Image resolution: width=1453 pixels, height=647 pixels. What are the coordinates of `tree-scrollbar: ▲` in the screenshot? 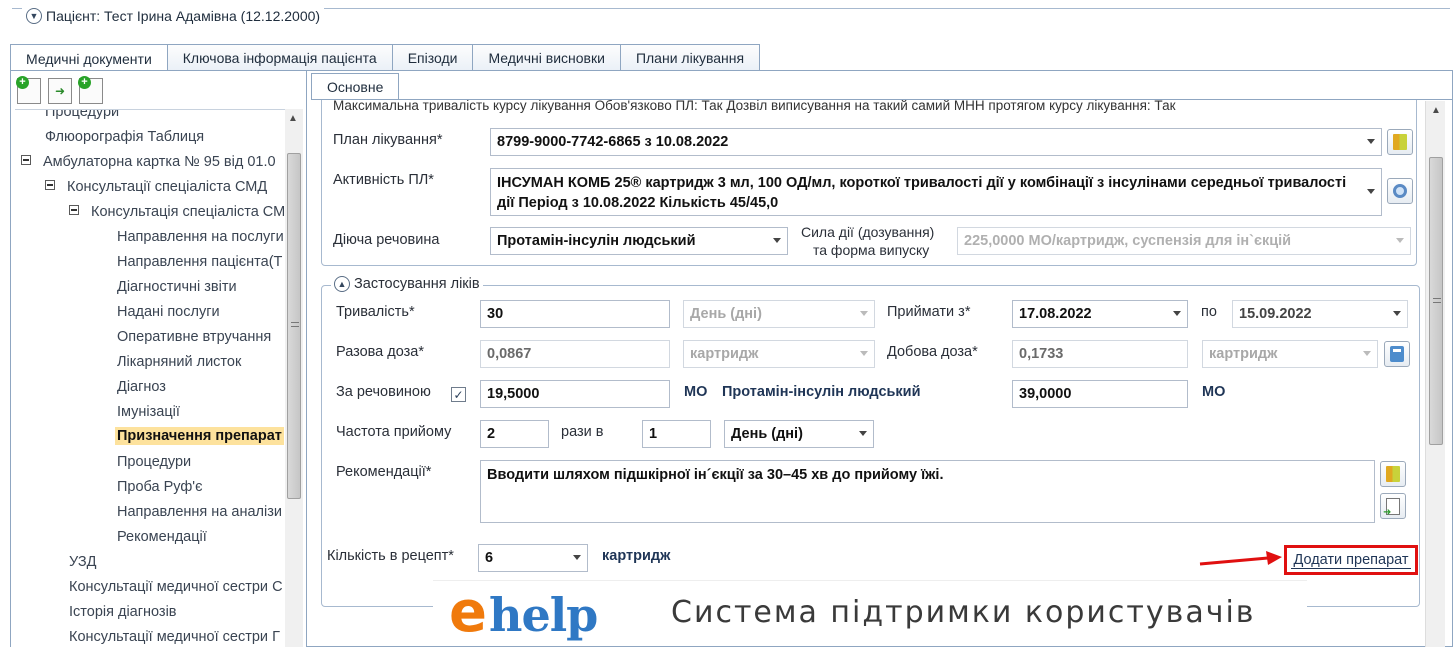 It's located at (294, 378).